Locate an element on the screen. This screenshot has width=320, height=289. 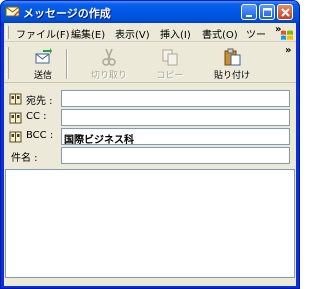
to-row: 宛先 : is located at coordinates (150, 99).